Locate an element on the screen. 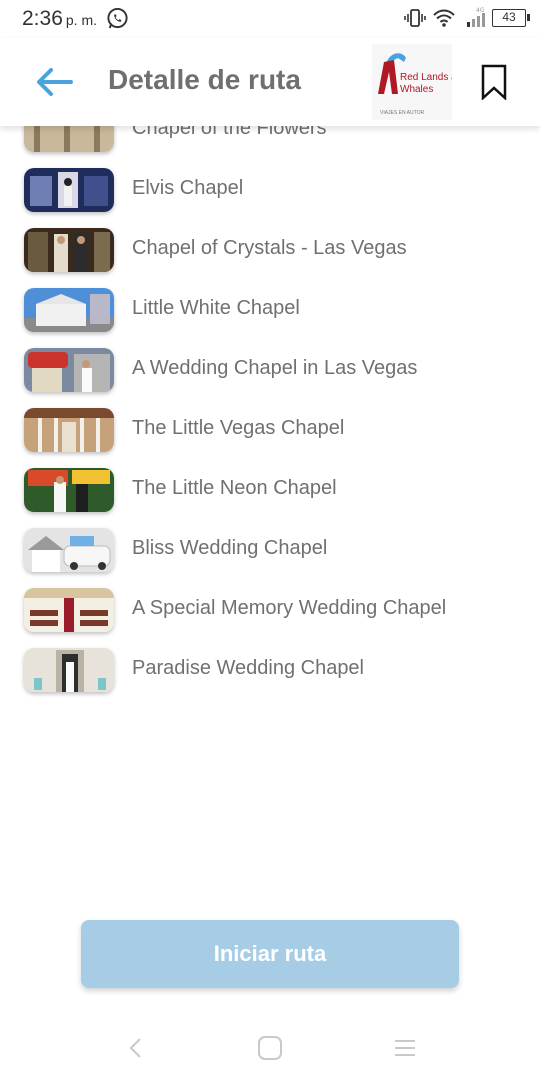 This screenshot has width=540, height=1080. whatsapp-icon is located at coordinates (117, 18).